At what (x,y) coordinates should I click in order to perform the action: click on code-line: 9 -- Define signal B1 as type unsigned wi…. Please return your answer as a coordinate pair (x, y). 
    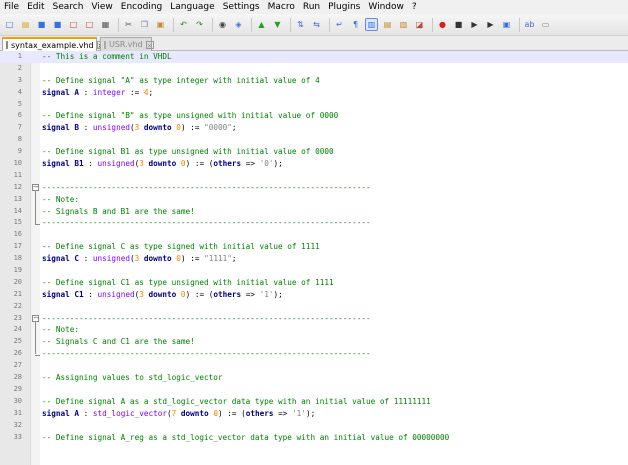
    Looking at the image, I should click on (314, 152).